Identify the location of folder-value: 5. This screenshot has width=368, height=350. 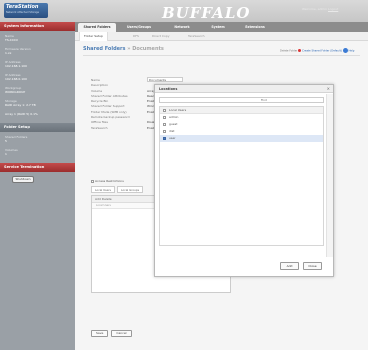
(6, 141).